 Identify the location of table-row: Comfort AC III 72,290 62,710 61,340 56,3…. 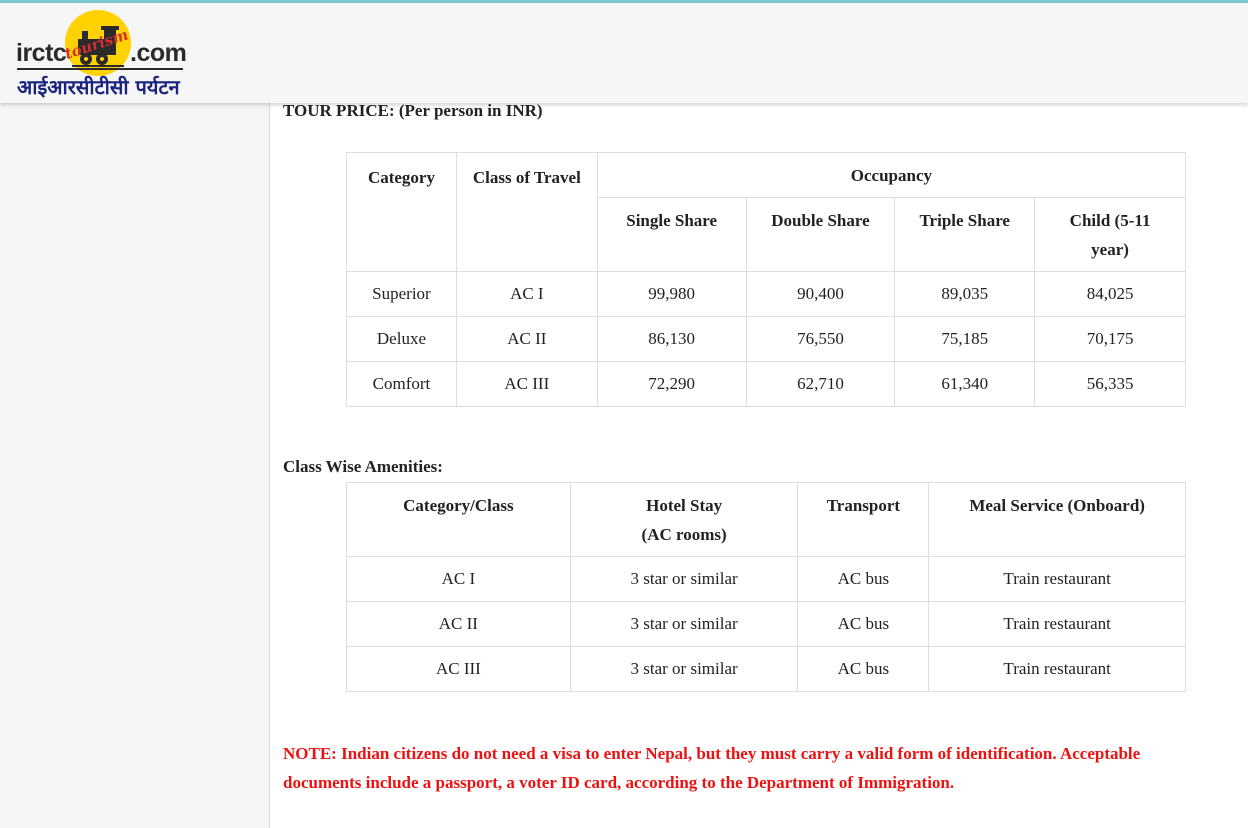
(766, 384).